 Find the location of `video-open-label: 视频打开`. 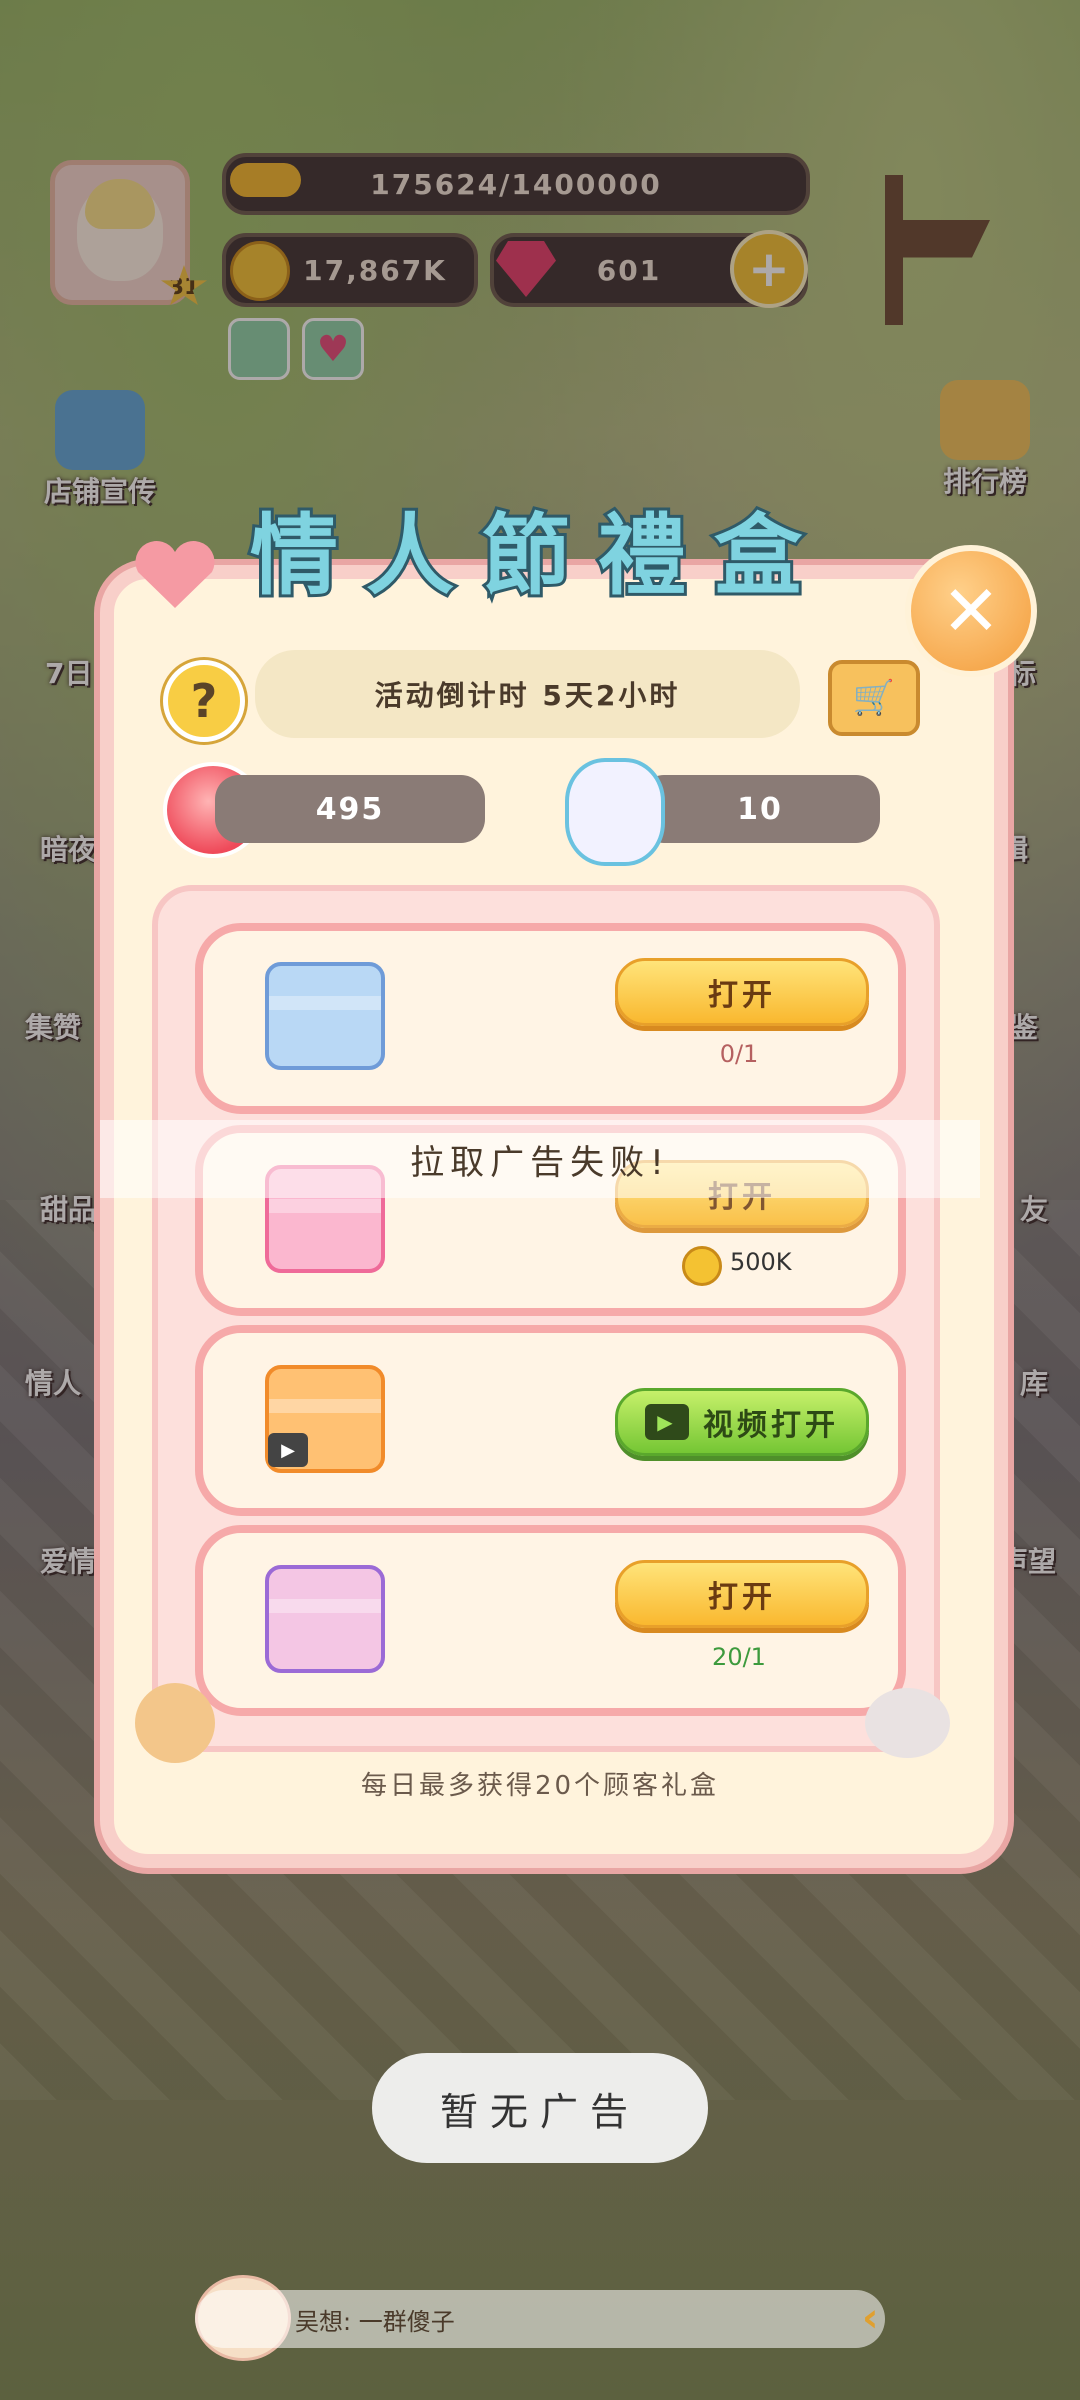

video-open-label: 视频打开 is located at coordinates (771, 1425).